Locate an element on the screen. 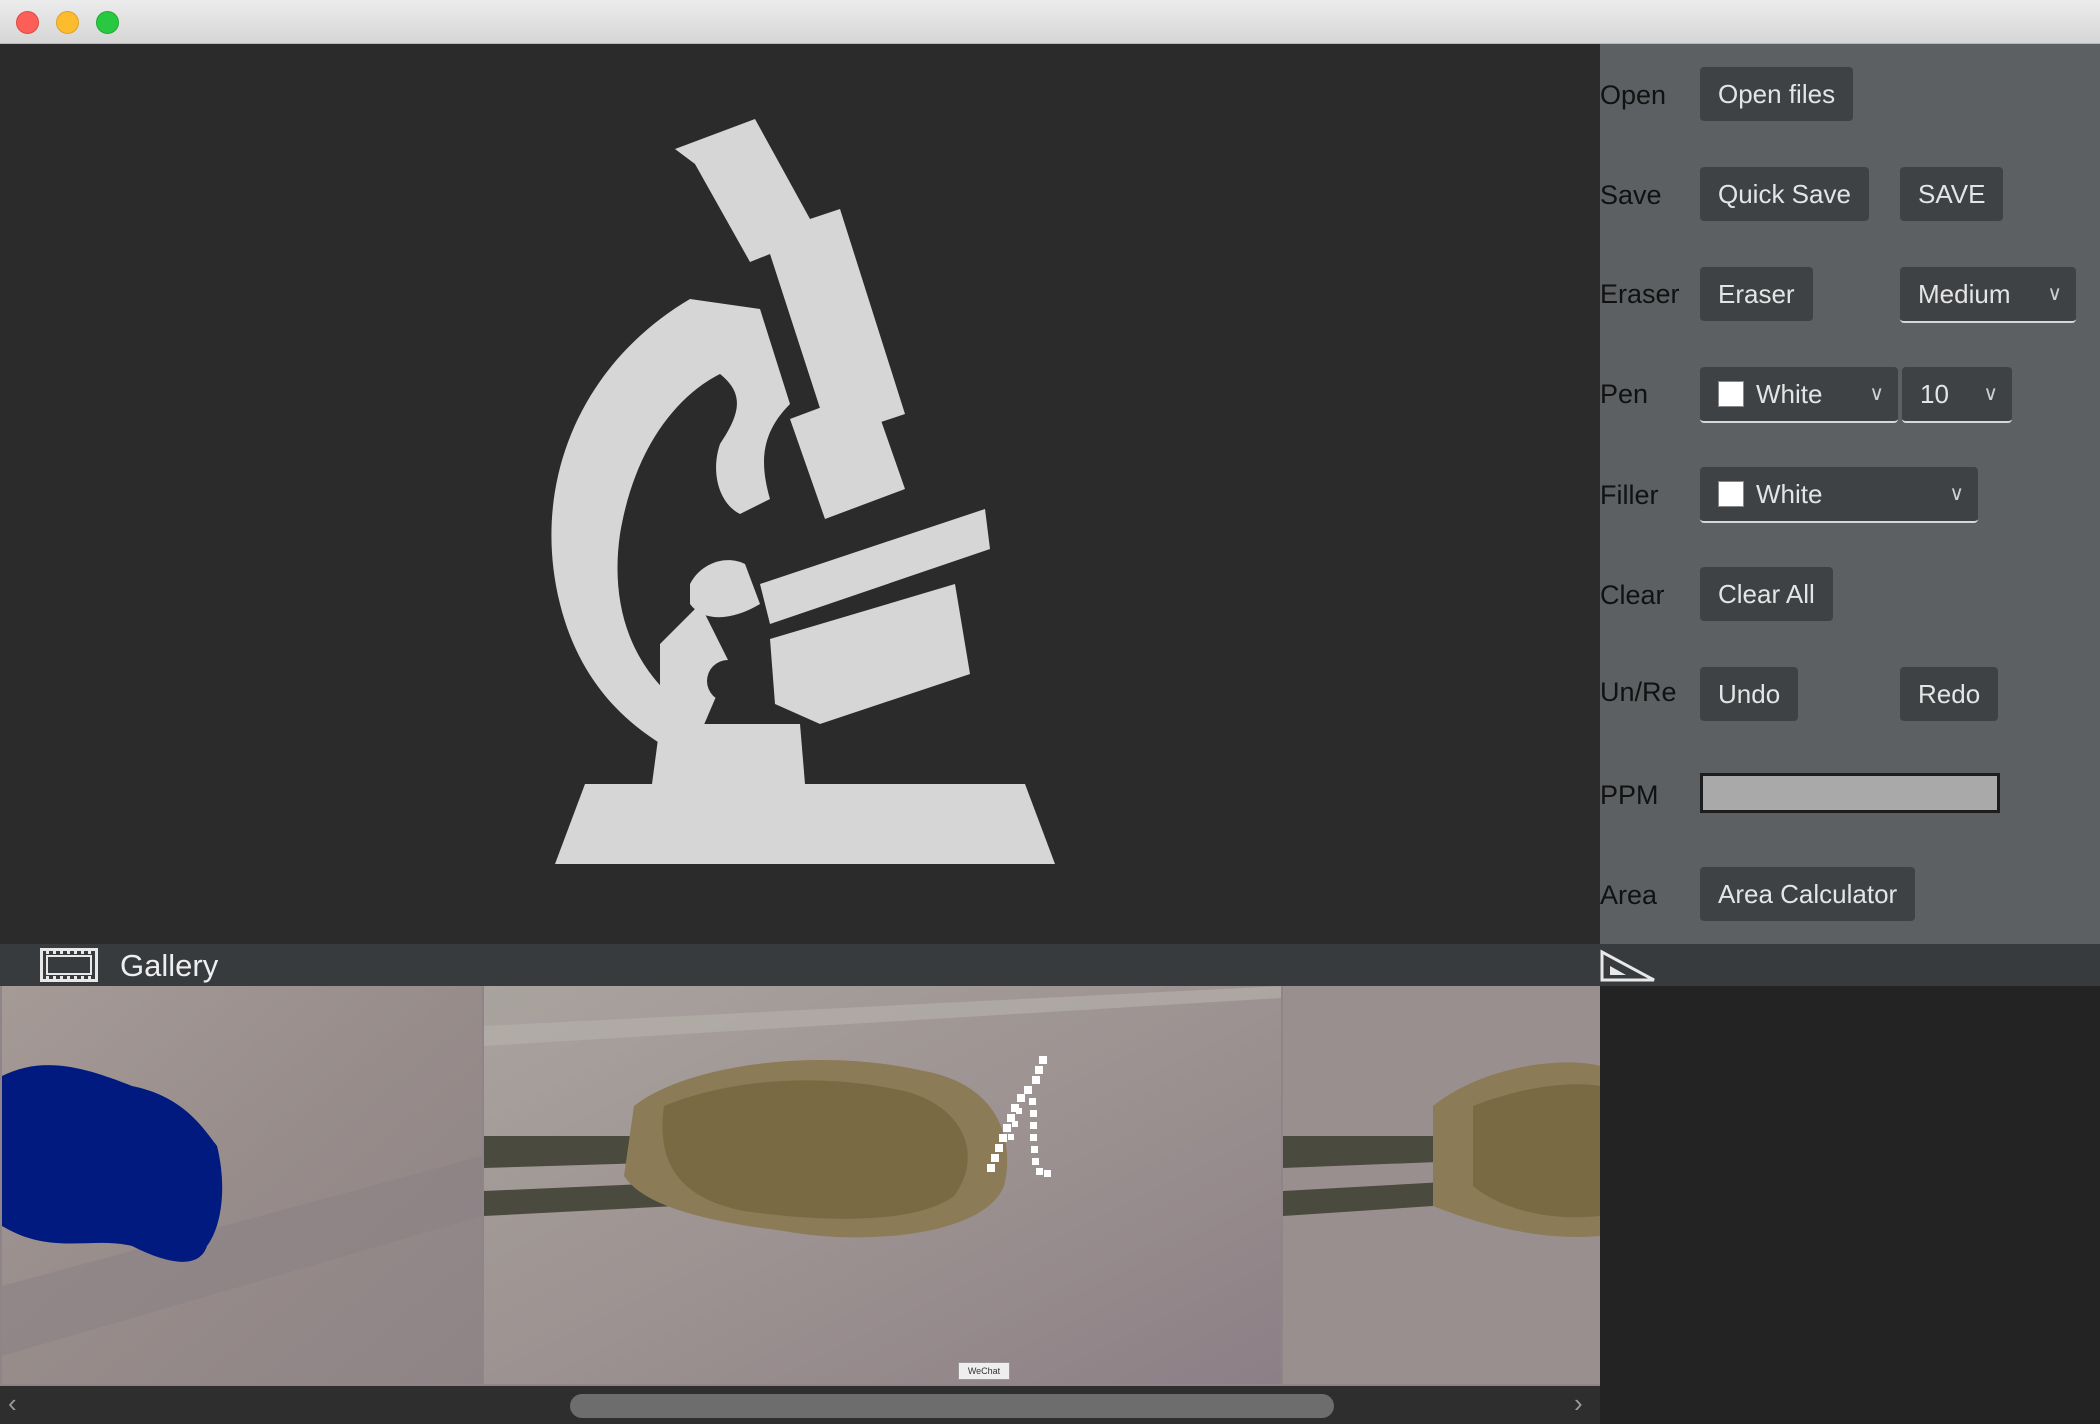 This screenshot has height=1424, width=2100. zoom-window-button is located at coordinates (107, 22).